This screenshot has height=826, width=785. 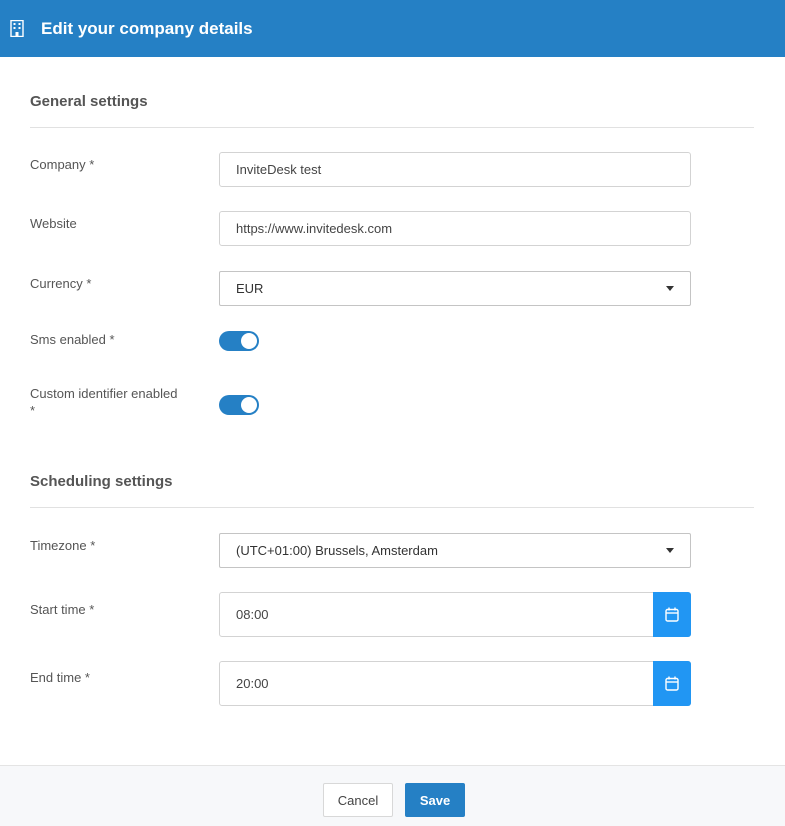 I want to click on general-settings-divider, so click(x=392, y=127).